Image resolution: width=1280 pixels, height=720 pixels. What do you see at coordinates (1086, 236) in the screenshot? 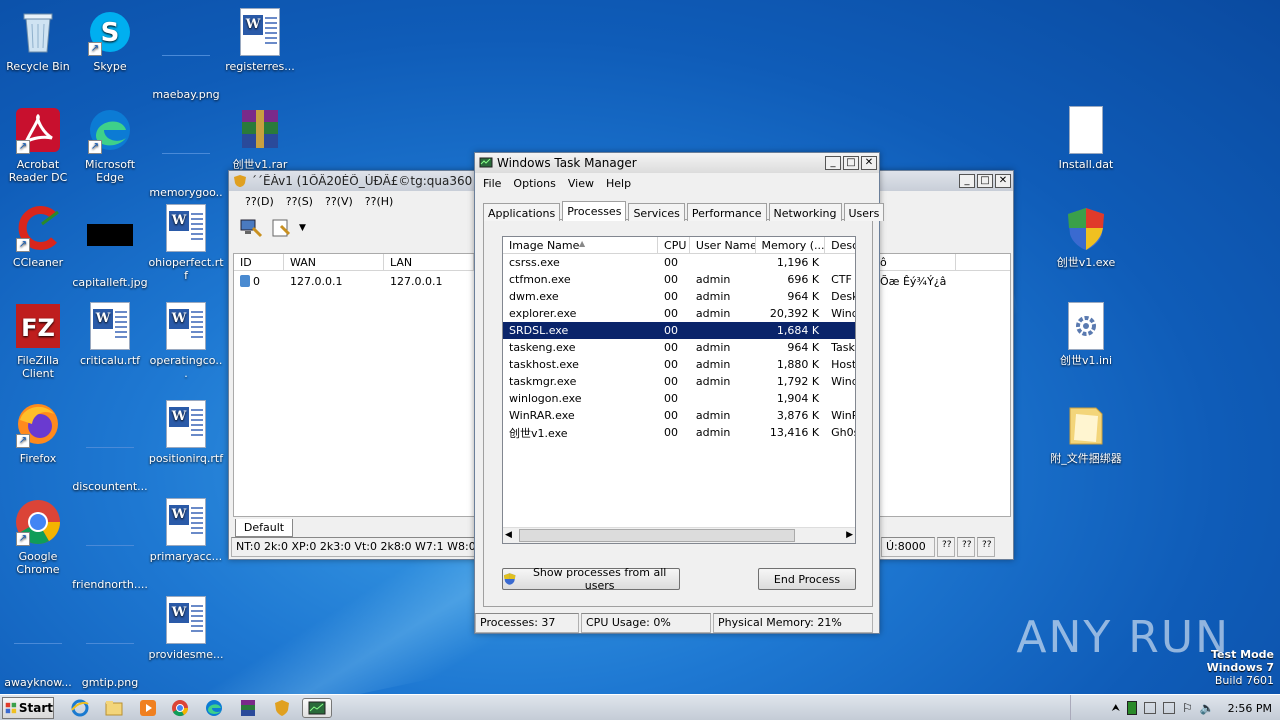
I see `shield-icon: 创世v1.exe` at bounding box center [1086, 236].